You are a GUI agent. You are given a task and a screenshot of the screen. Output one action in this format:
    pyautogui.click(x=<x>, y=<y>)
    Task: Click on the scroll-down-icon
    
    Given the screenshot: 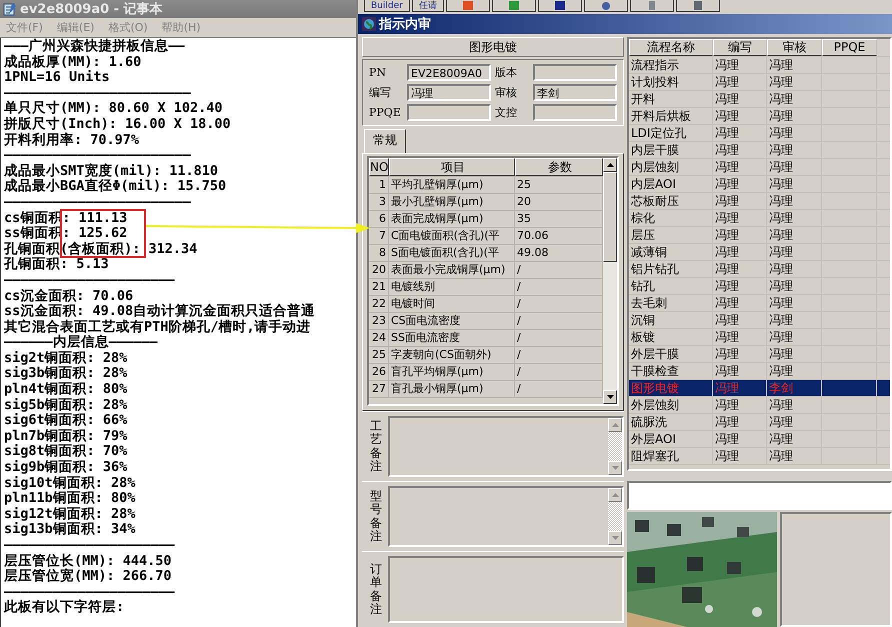 What is the action you would take?
    pyautogui.click(x=610, y=397)
    